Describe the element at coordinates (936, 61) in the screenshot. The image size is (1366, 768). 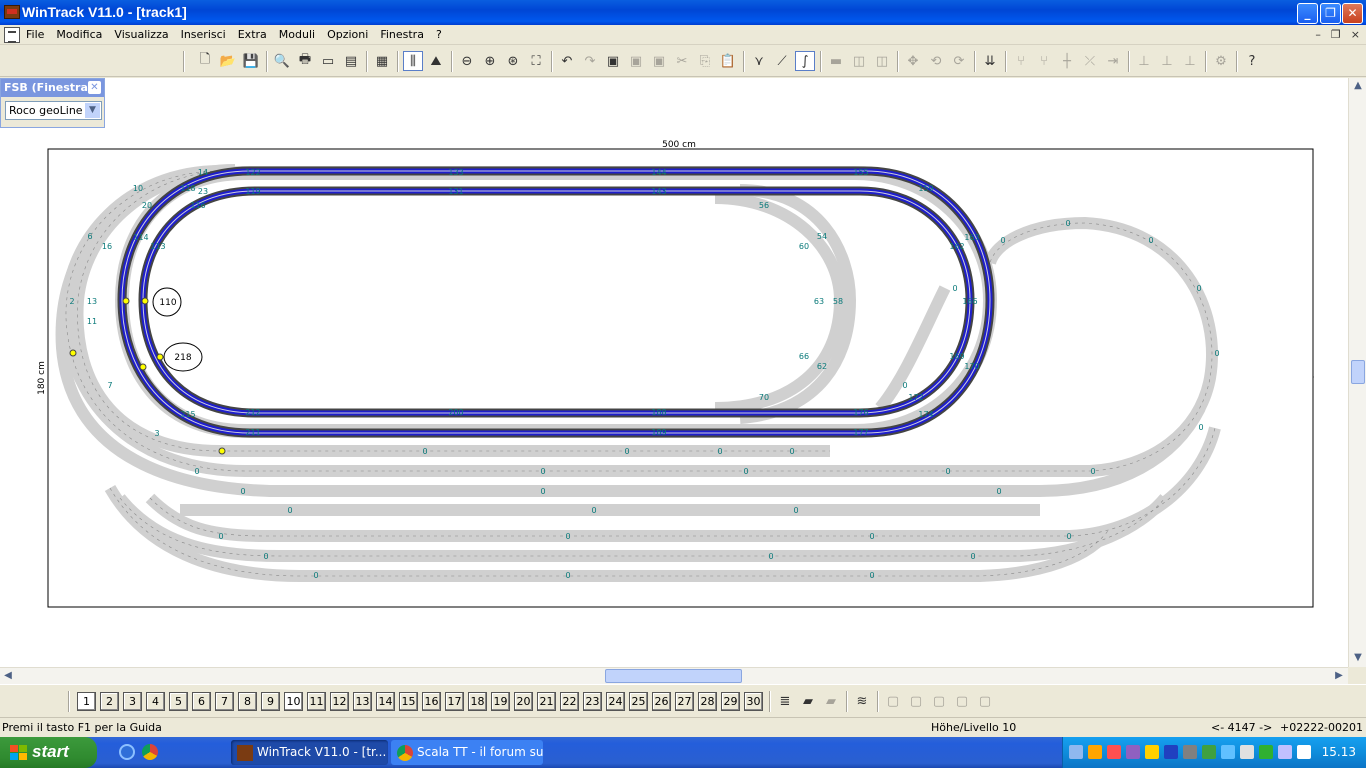
I see `rotate-icon: ⟲` at that location.